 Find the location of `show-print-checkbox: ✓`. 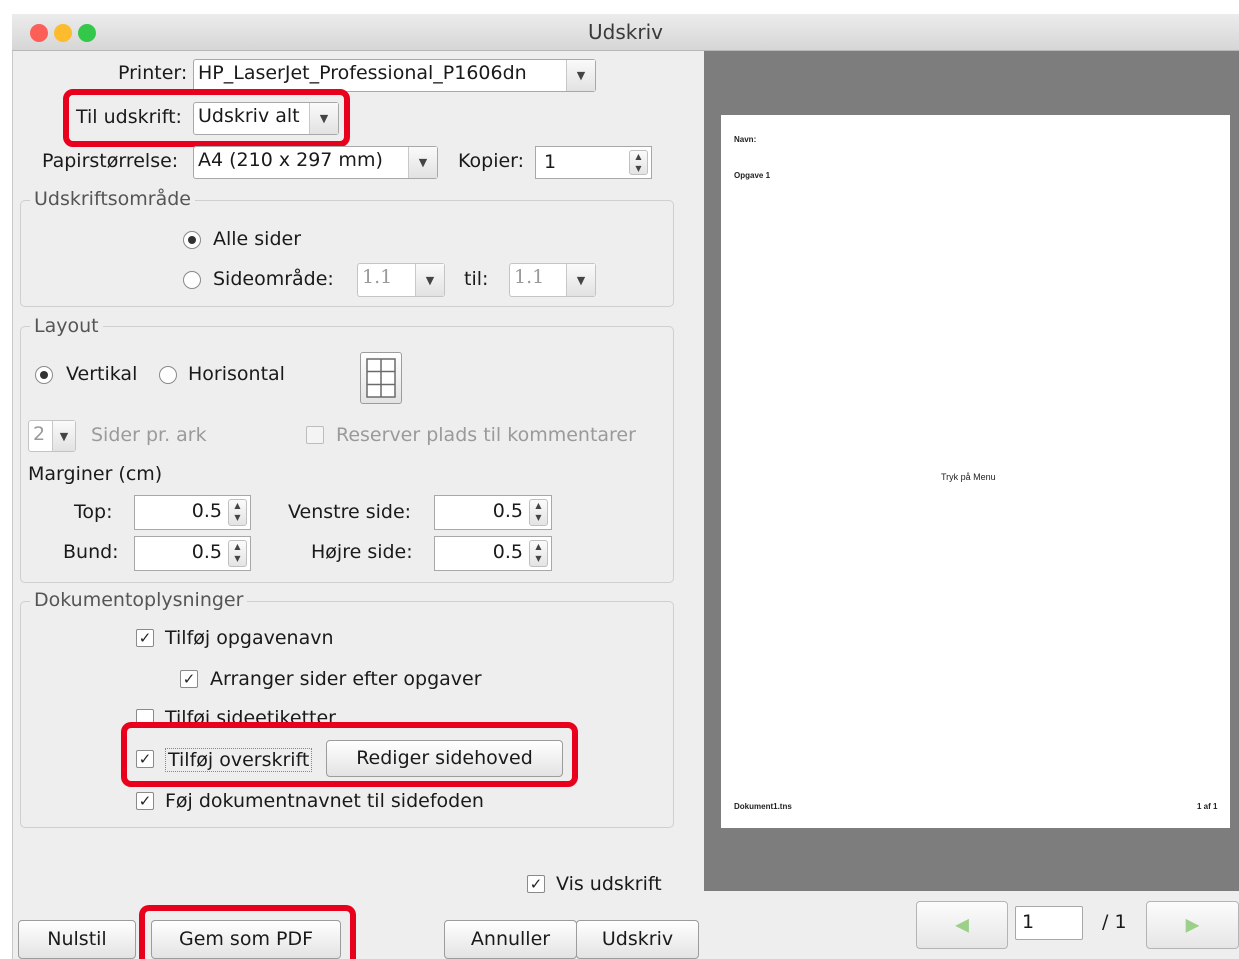

show-print-checkbox: ✓ is located at coordinates (536, 884).